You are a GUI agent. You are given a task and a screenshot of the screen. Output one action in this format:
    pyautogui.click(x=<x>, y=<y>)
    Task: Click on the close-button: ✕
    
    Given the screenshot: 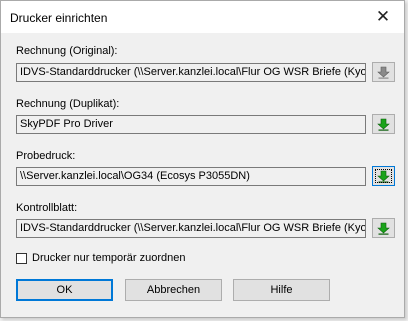 What is the action you would take?
    pyautogui.click(x=383, y=17)
    